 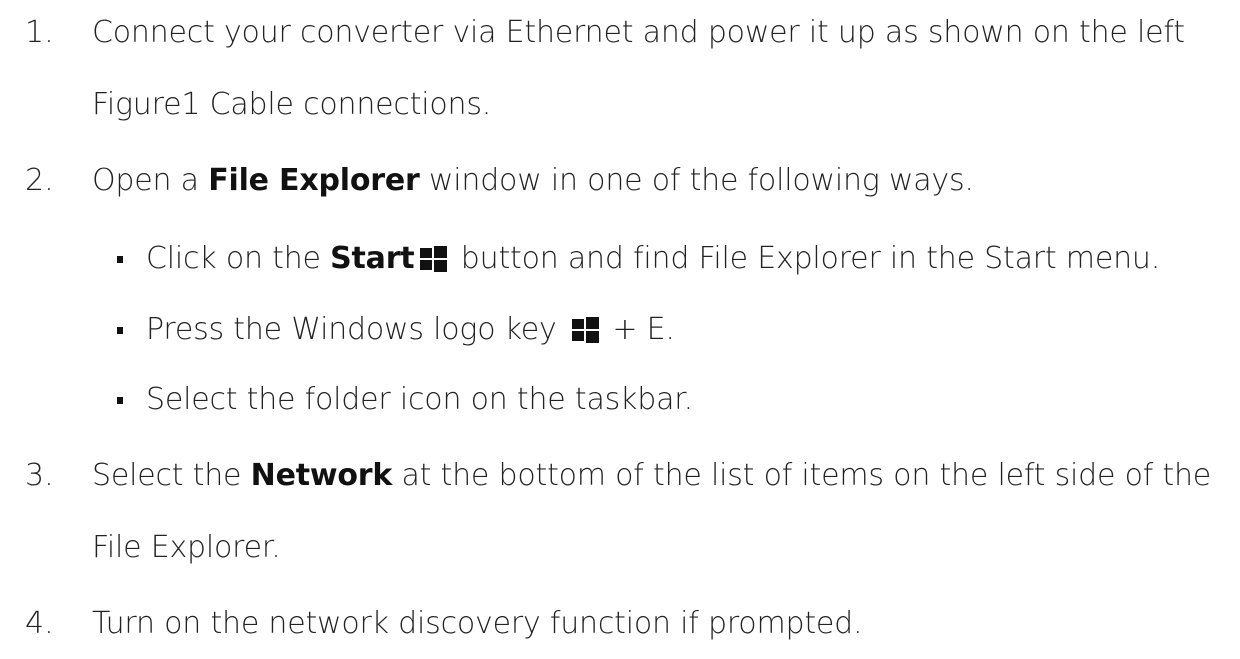 What do you see at coordinates (39, 475) in the screenshot?
I see `step-3-number: 3.` at bounding box center [39, 475].